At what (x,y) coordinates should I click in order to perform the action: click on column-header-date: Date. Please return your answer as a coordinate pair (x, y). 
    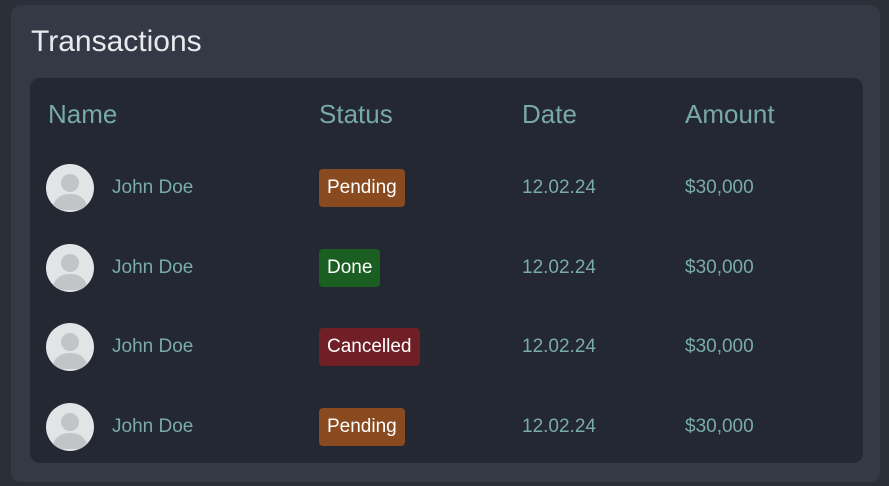
    Looking at the image, I should click on (549, 114).